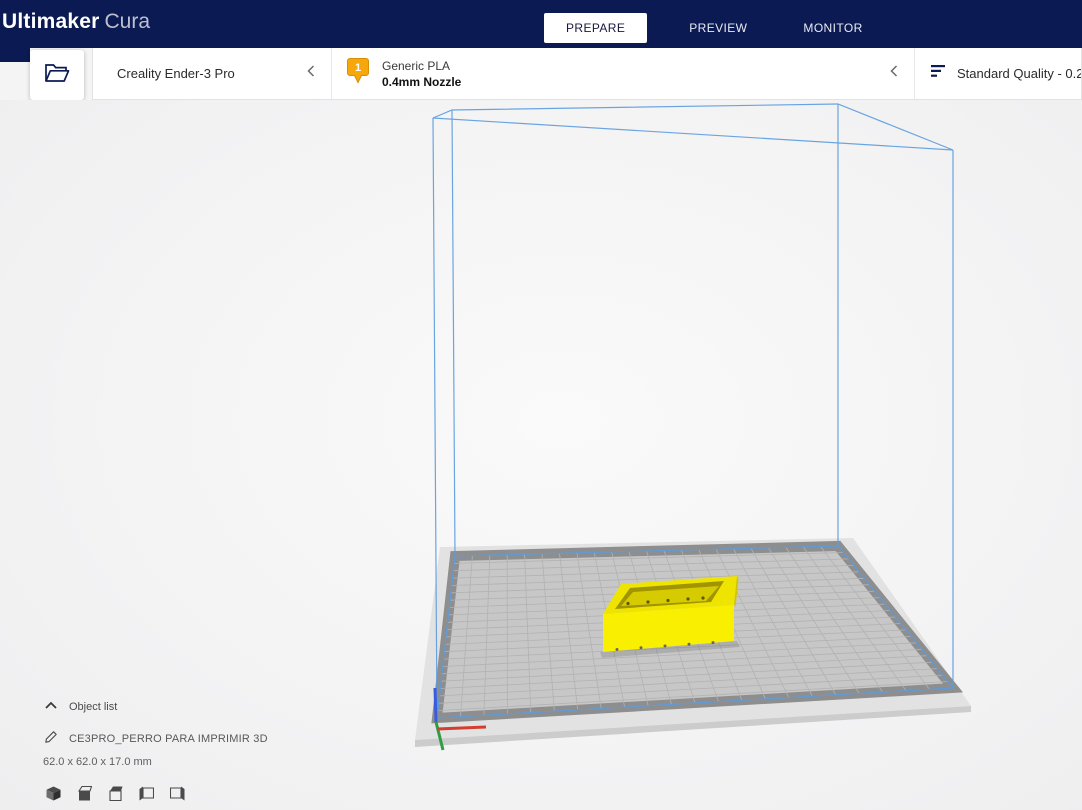 The width and height of the screenshot is (1082, 810). I want to click on print-settings-selector: Standard Quality - 0.2, so click(998, 73).